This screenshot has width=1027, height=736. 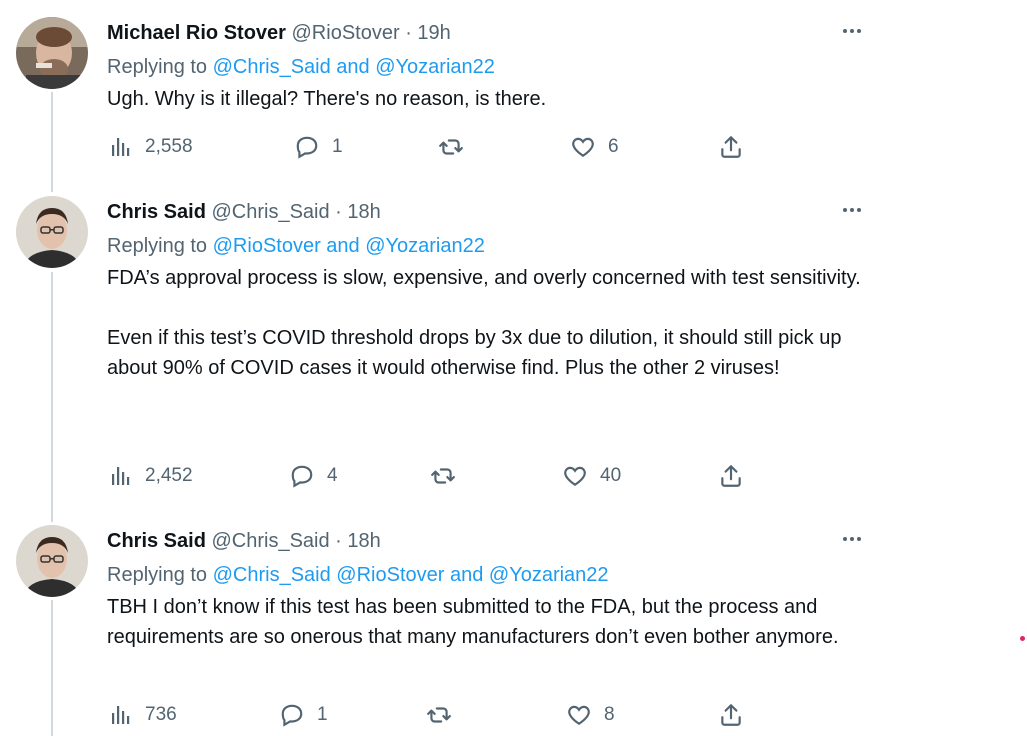 I want to click on replying-to: Replying to @RioStover and @Yozarian22, so click(x=296, y=246).